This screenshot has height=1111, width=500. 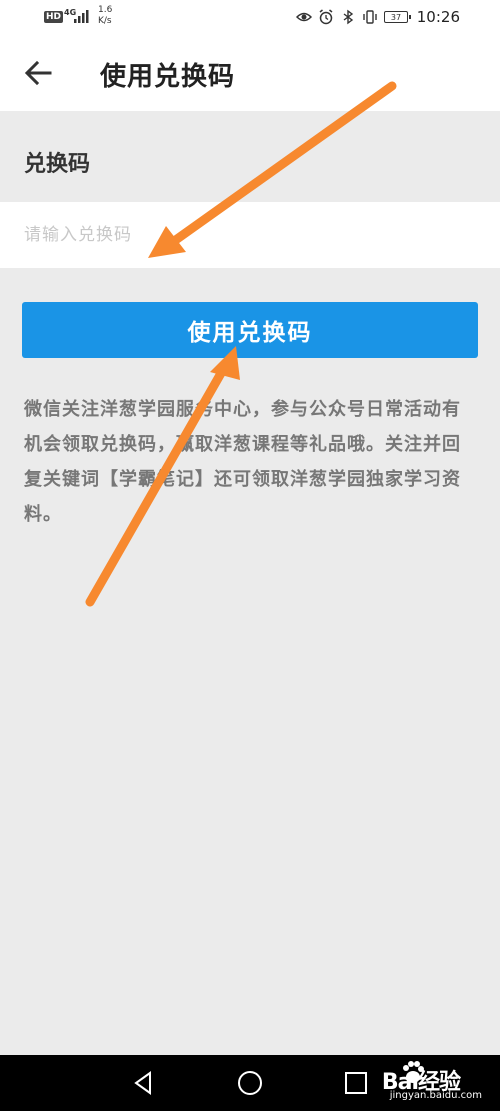 I want to click on circle-home-icon, so click(x=250, y=1083).